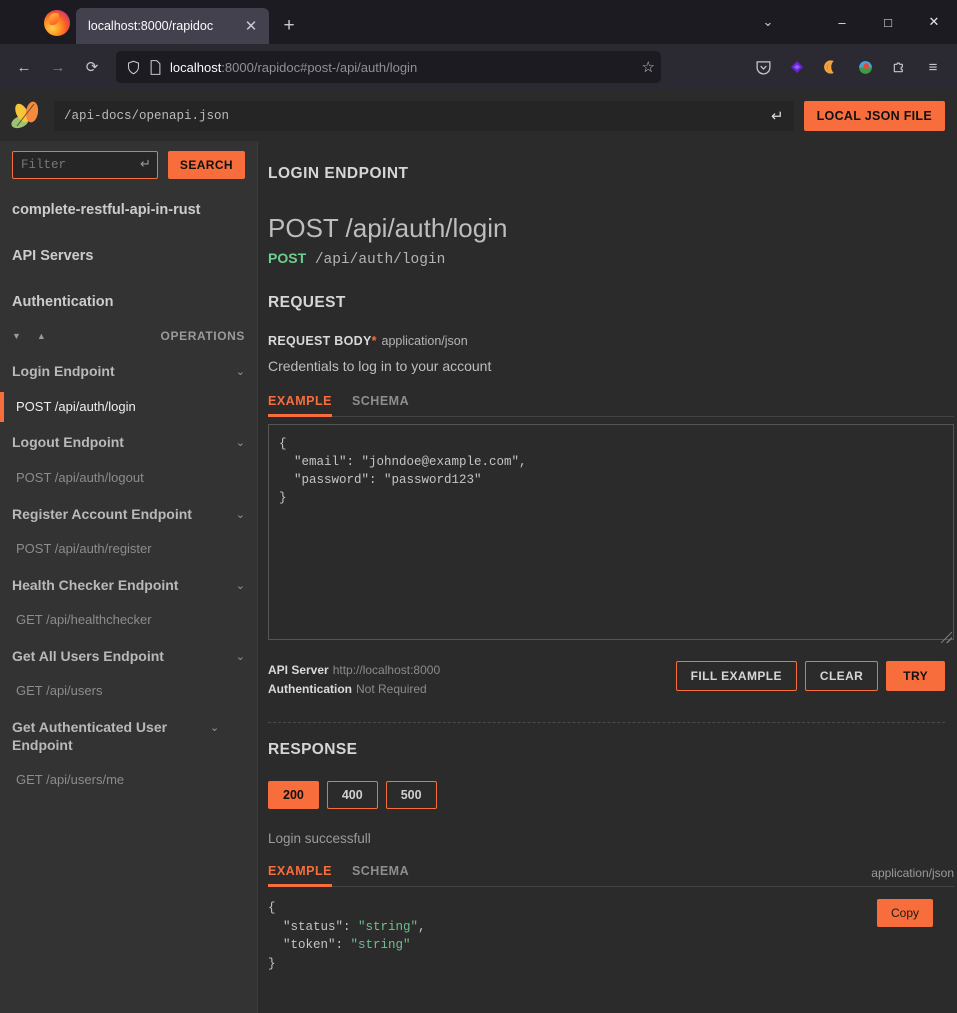 Image resolution: width=957 pixels, height=1013 pixels. What do you see at coordinates (352, 795) in the screenshot?
I see `response-code-400: 400` at bounding box center [352, 795].